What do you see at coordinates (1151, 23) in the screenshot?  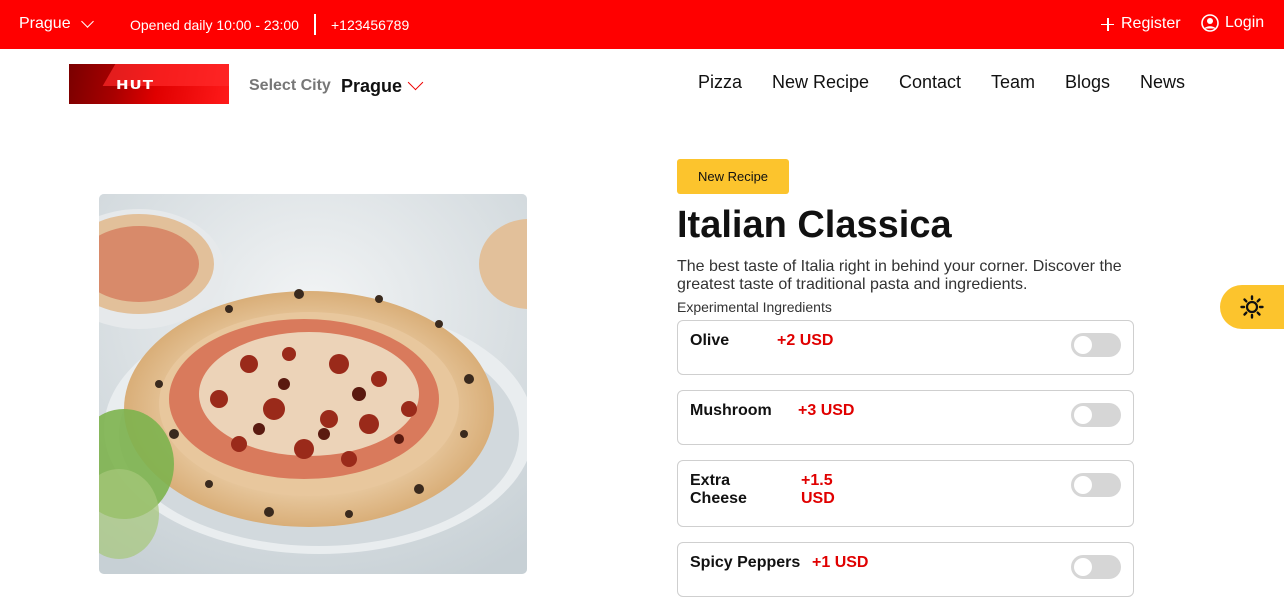 I see `register-label: Register` at bounding box center [1151, 23].